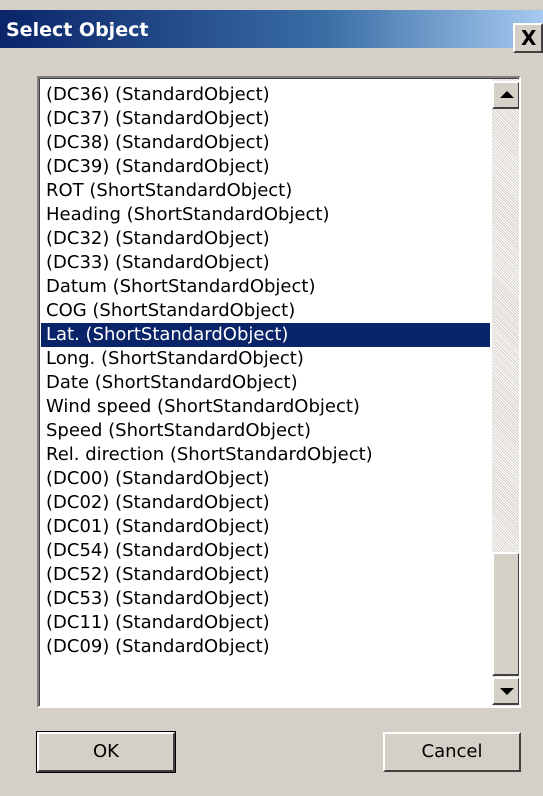 This screenshot has height=796, width=543. I want to click on list-item: ROT (ShortStandardObject), so click(265, 191).